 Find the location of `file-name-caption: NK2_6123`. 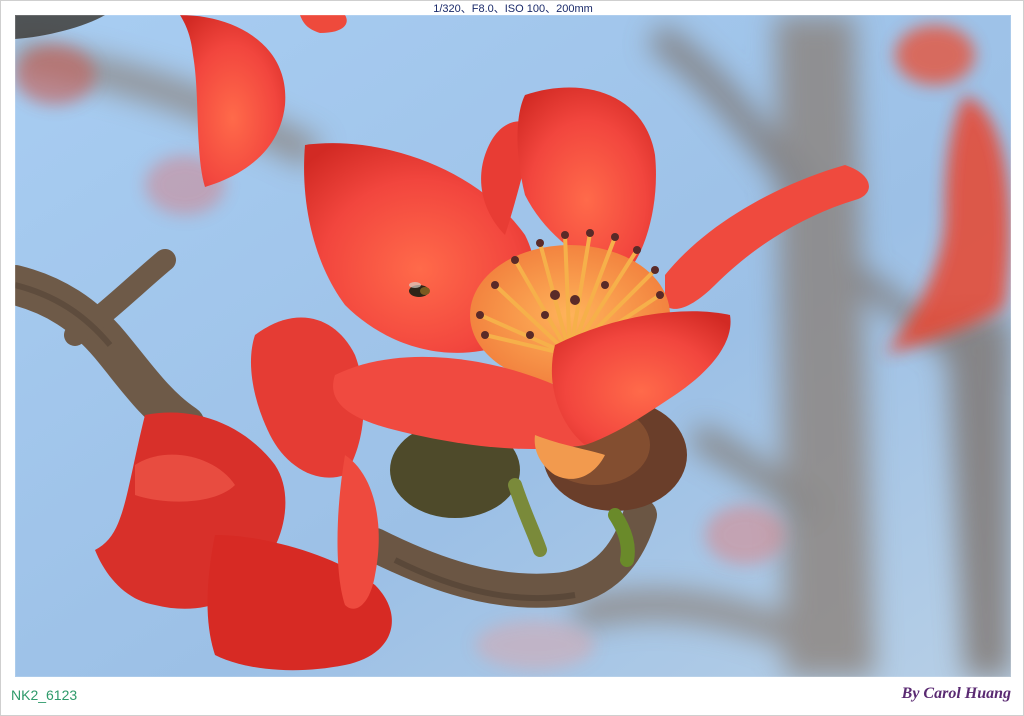

file-name-caption: NK2_6123 is located at coordinates (44, 695).